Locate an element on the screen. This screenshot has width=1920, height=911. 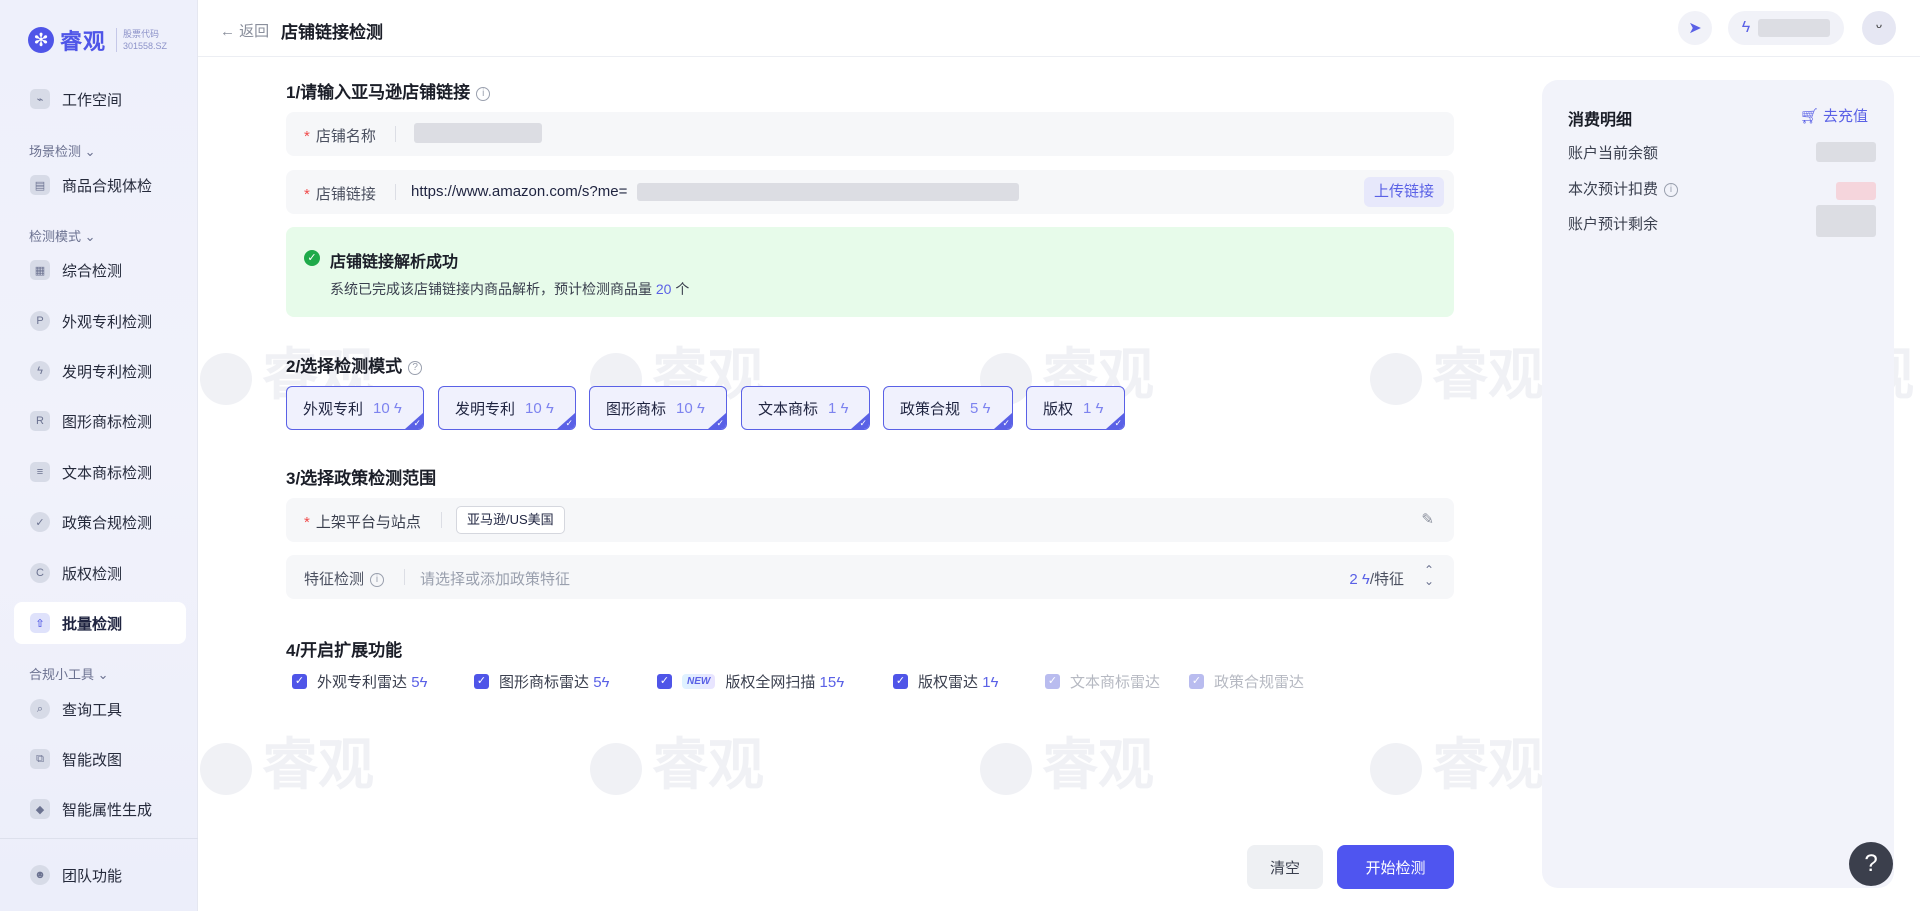
option-design-radar: ✓ 外观专利雷达 5ϟ is located at coordinates (359, 681).